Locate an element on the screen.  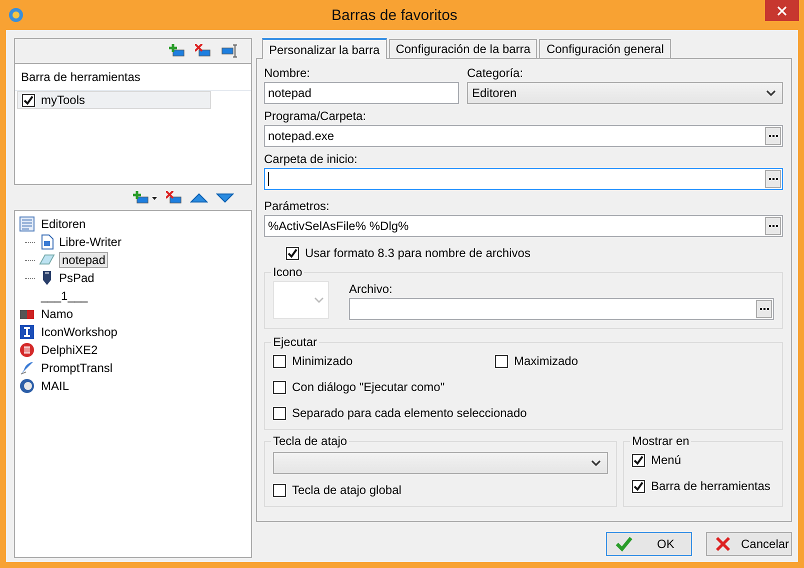
checkbox-label: Con diálogo "Ejecutar como" is located at coordinates (368, 387).